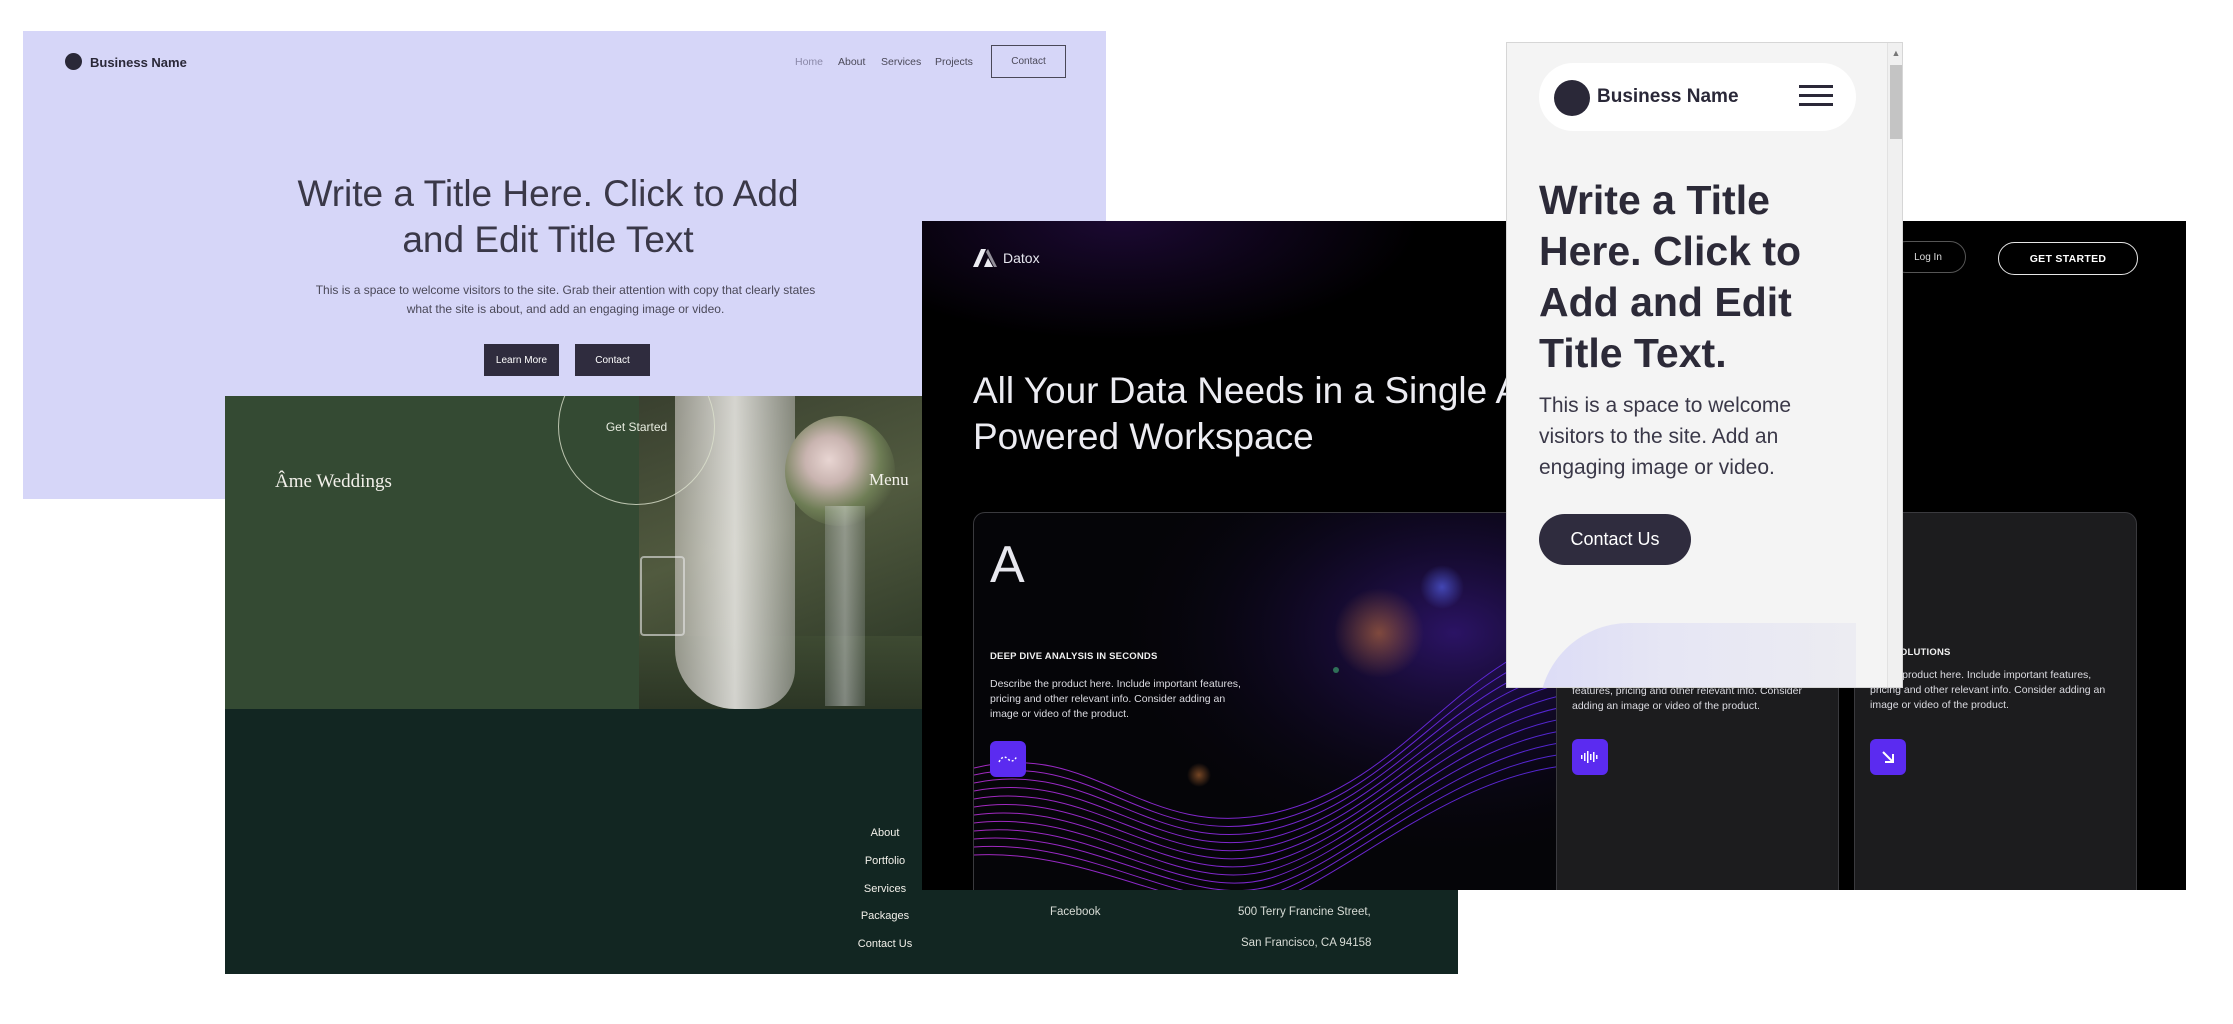 This screenshot has width=2233, height=1024. What do you see at coordinates (1172, 281) in the screenshot?
I see `header-glow` at bounding box center [1172, 281].